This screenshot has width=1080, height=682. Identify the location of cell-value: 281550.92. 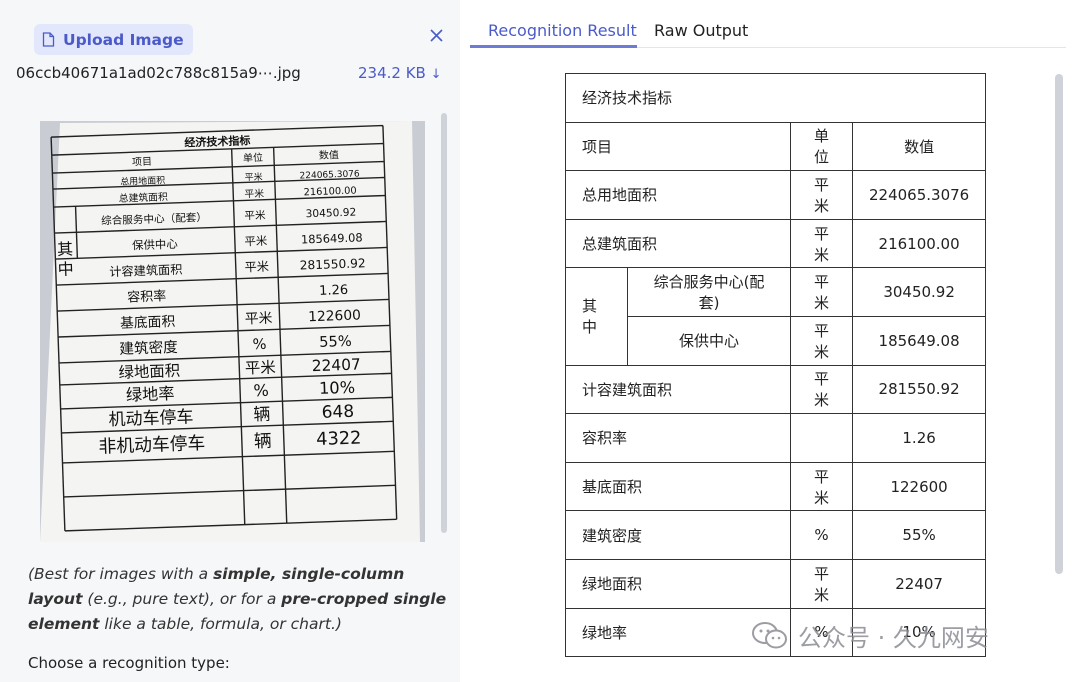
(919, 389).